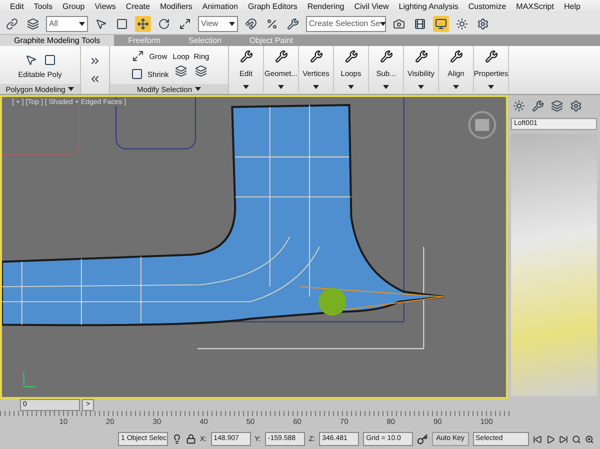 The image size is (600, 449). What do you see at coordinates (535, 6) in the screenshot?
I see `menu-item: MAXScript` at bounding box center [535, 6].